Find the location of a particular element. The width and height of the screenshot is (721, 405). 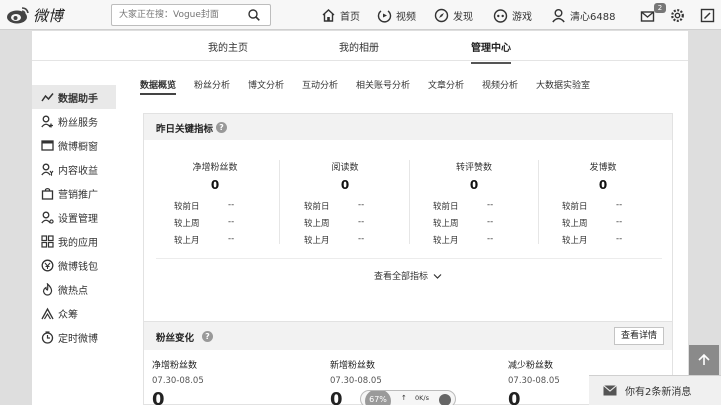

window-icon is located at coordinates (47, 145).